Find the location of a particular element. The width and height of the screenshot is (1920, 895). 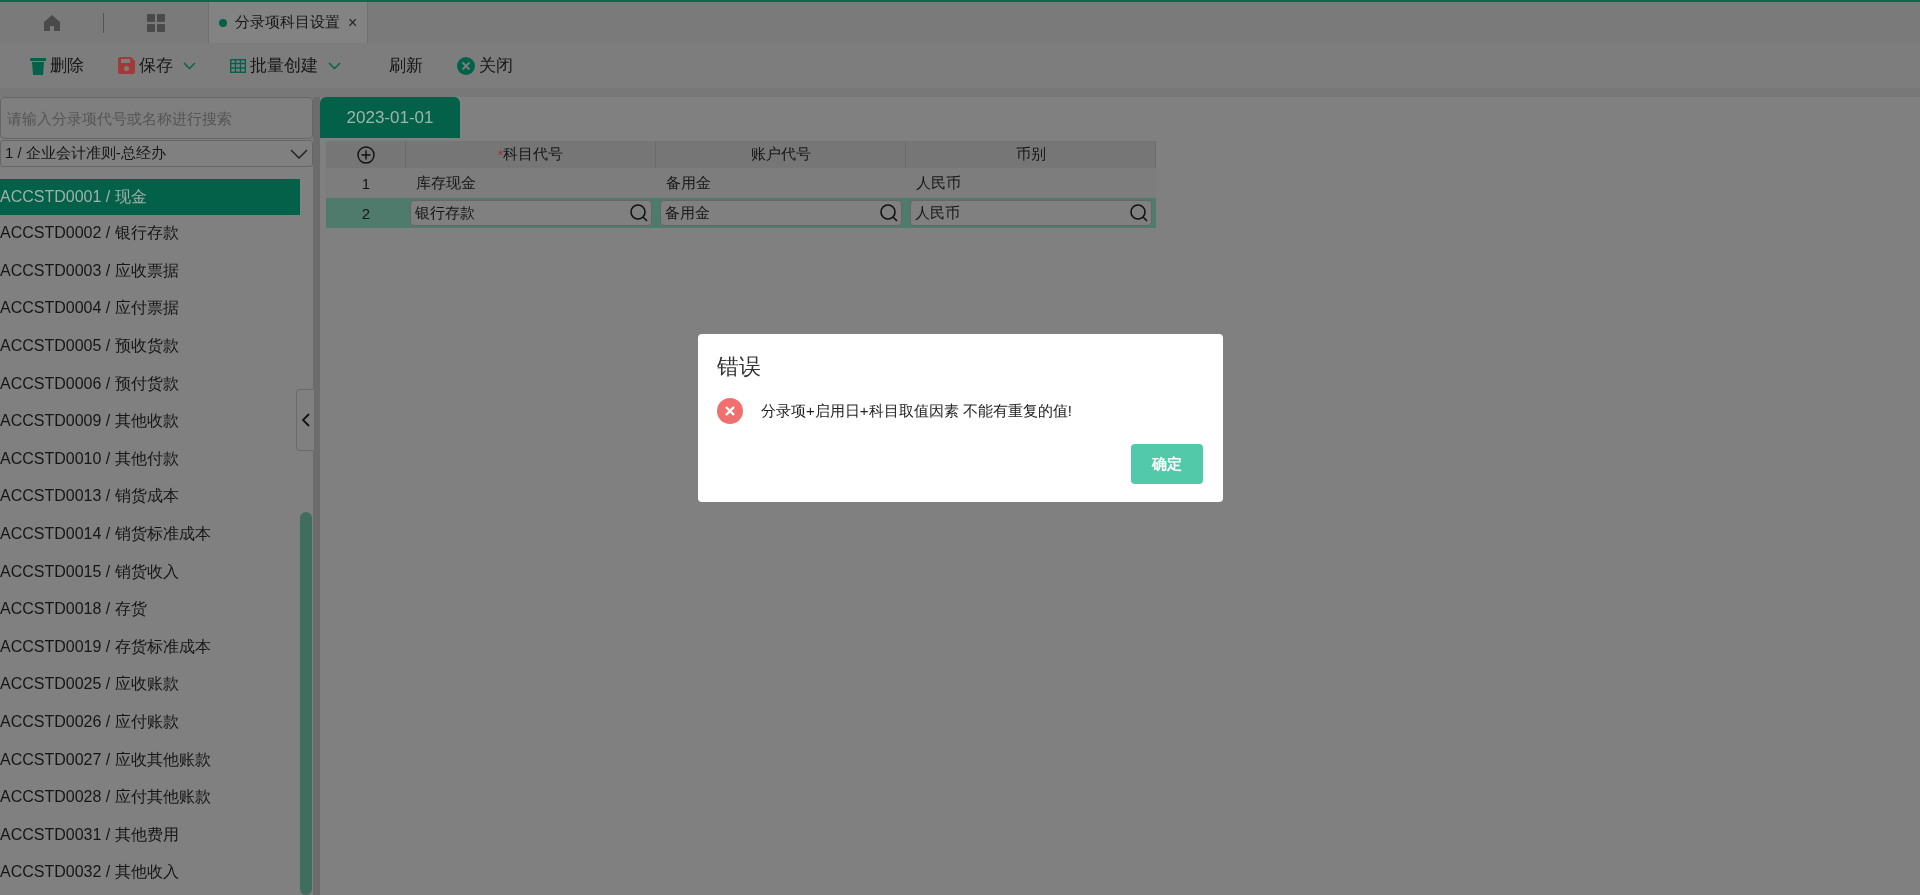

lookup-field: 备用金 is located at coordinates (781, 213).